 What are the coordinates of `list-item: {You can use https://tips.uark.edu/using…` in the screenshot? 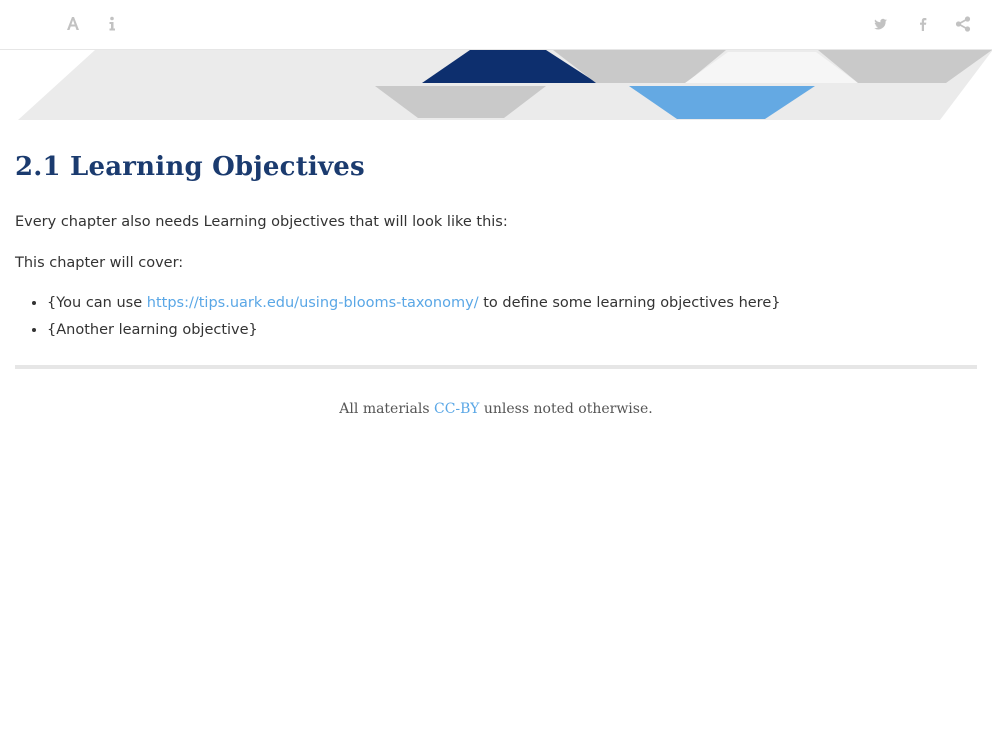 It's located at (512, 303).